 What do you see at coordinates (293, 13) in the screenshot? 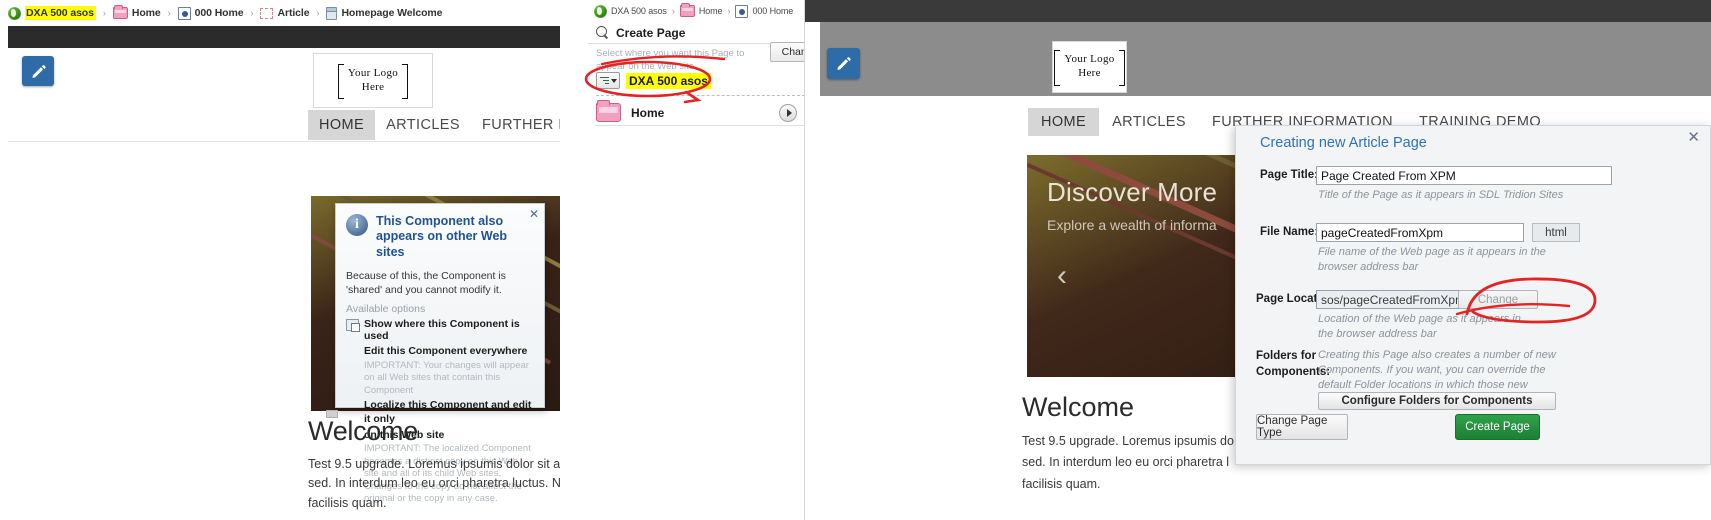
I see `breadcrumb-label: Article` at bounding box center [293, 13].